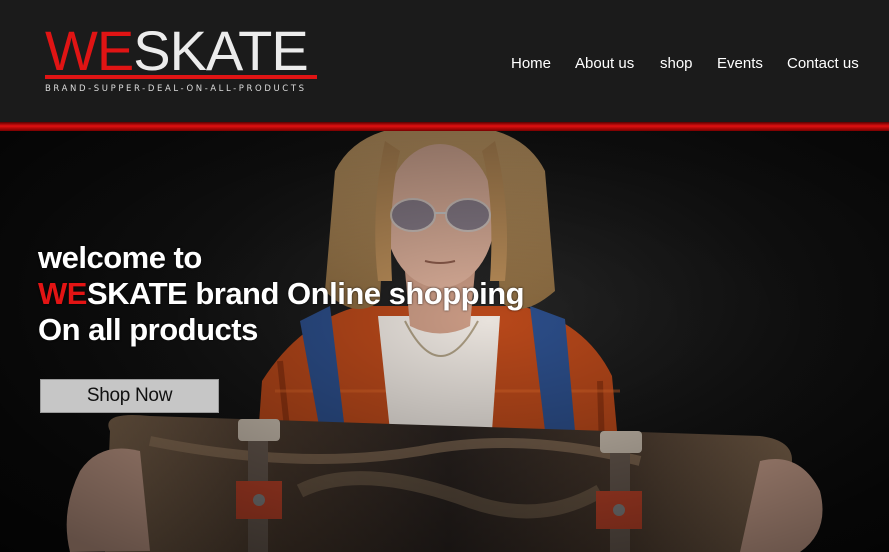 The height and width of the screenshot is (552, 889). Describe the element at coordinates (305, 293) in the screenshot. I see `hero-brand-rest: SKATE brand Online shopping` at that location.